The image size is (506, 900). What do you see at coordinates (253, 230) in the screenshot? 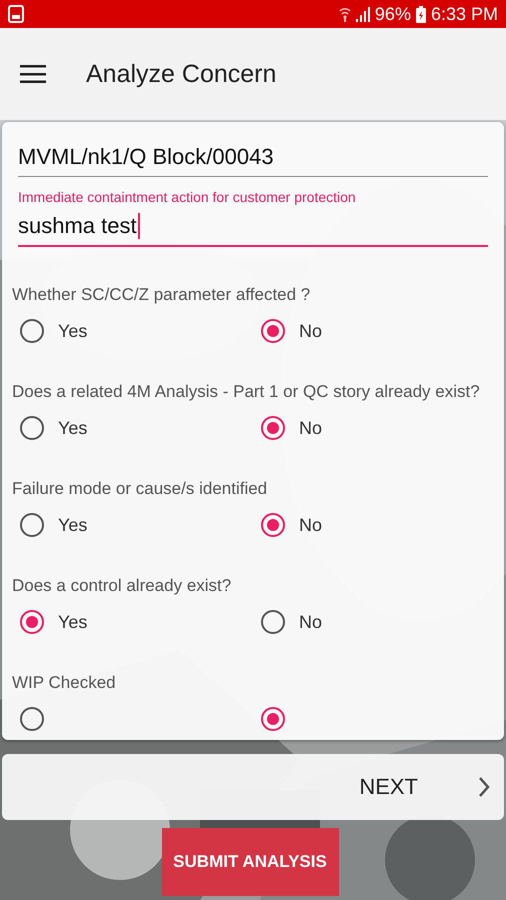
I see `input-field: sushma test` at bounding box center [253, 230].